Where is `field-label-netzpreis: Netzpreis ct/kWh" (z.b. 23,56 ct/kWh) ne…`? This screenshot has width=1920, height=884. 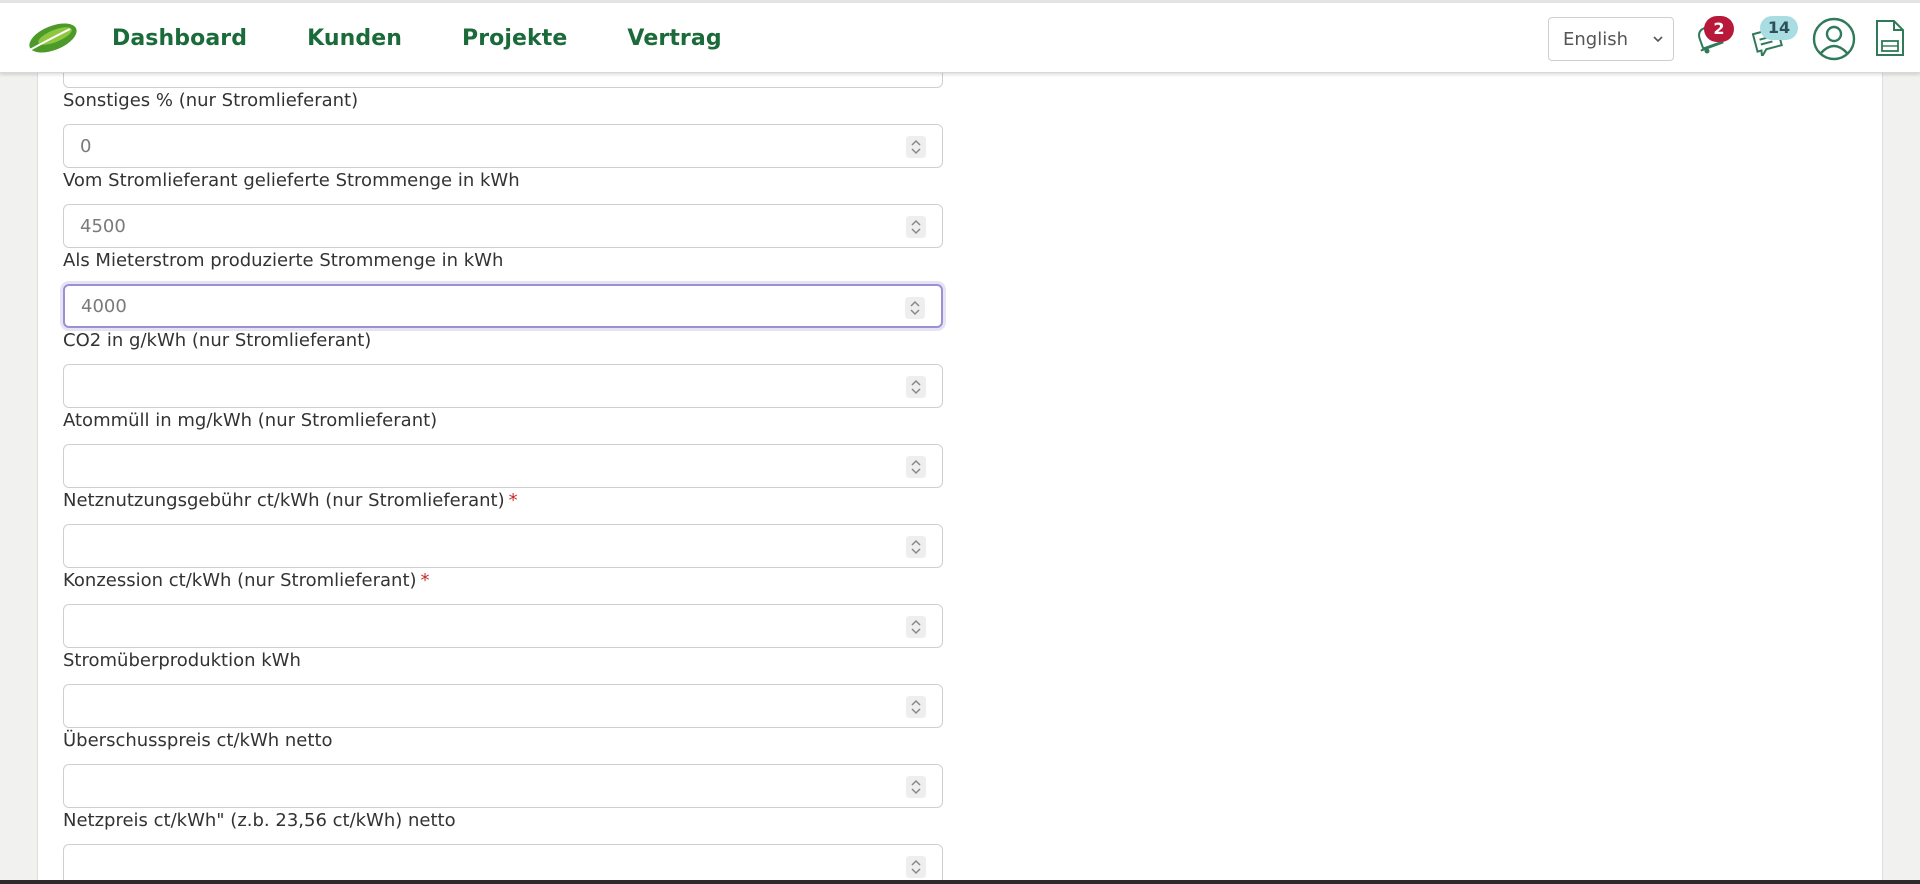
field-label-netzpreis: Netzpreis ct/kWh" (z.b. 23,56 ct/kWh) ne… is located at coordinates (259, 820).